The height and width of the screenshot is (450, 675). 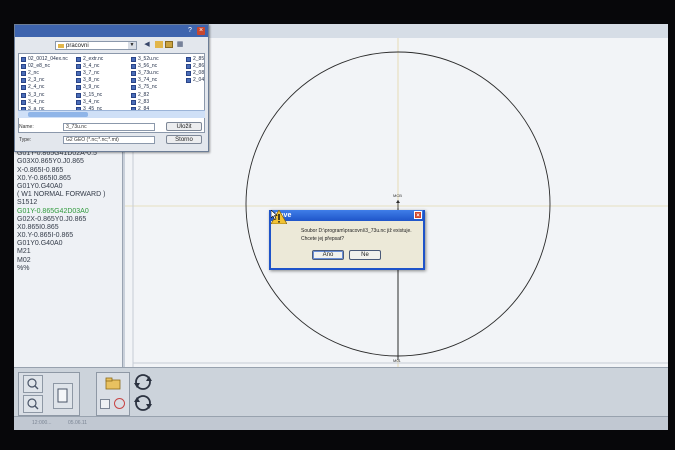 I want to click on file-item: 2_83, so click(x=140, y=102).